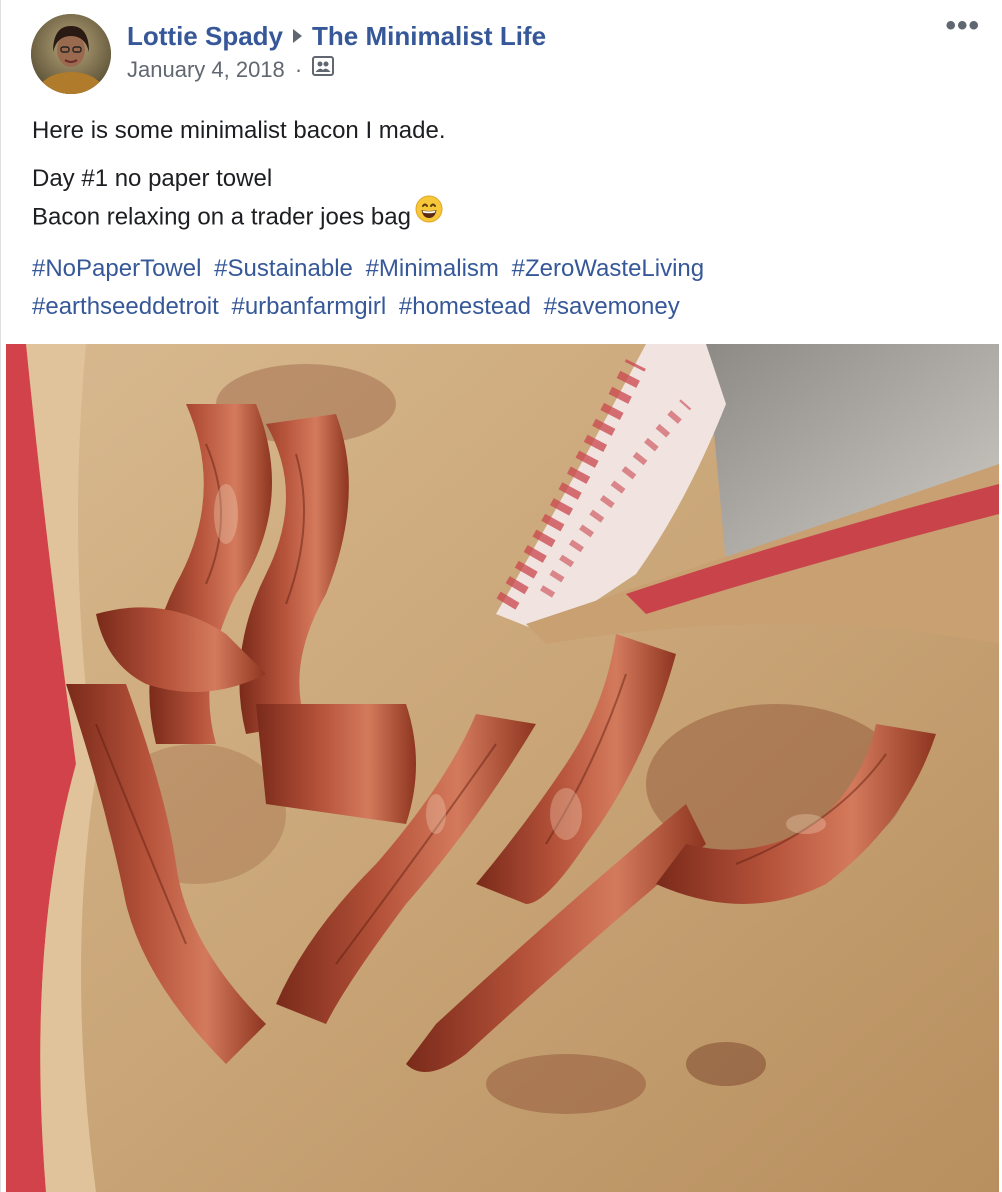 This screenshot has height=1192, width=1002. What do you see at coordinates (336, 70) in the screenshot?
I see `post-date-line: January 4, 2018 ·` at bounding box center [336, 70].